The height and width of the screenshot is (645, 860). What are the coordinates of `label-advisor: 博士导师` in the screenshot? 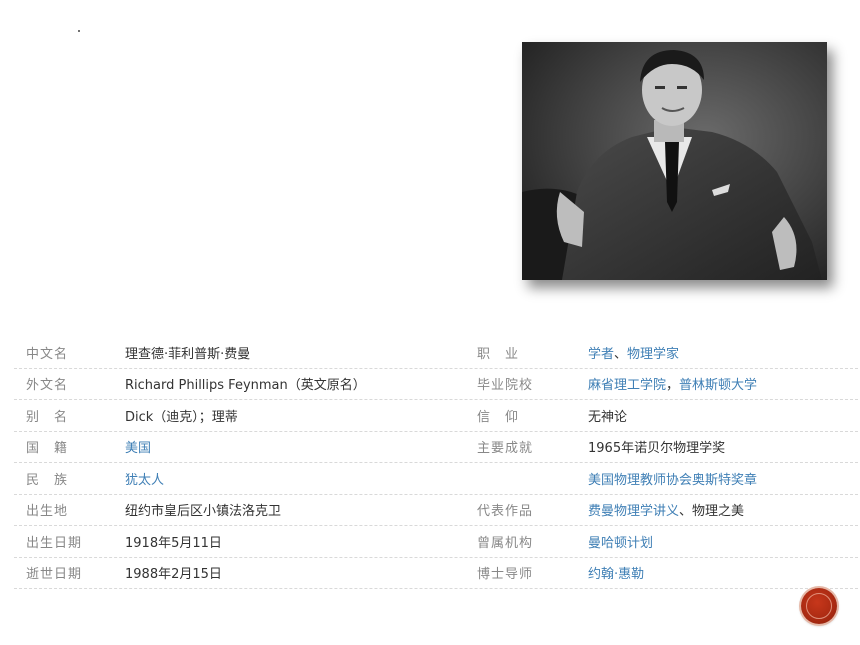 It's located at (505, 575).